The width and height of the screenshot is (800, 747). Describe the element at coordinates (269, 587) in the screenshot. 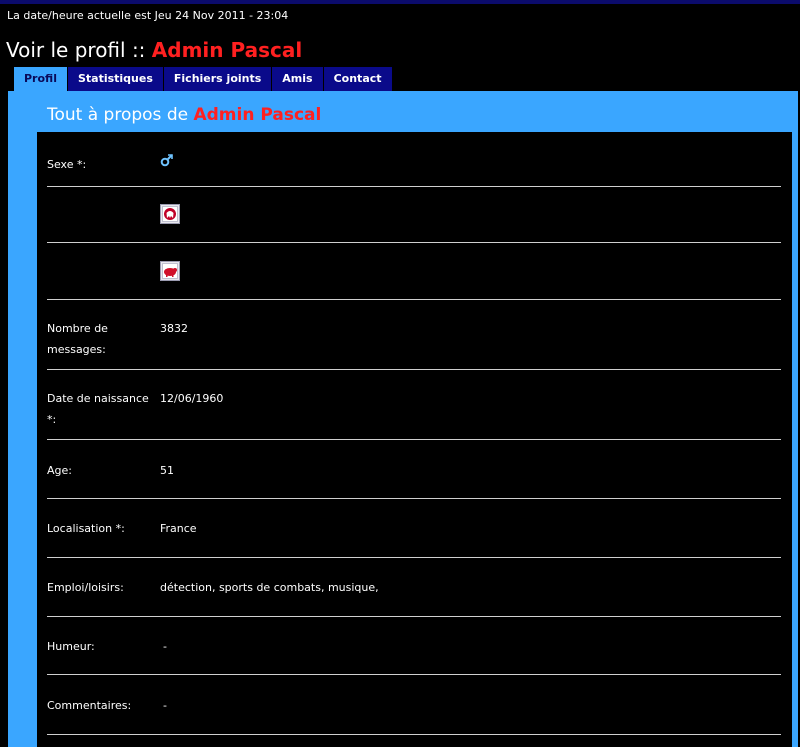

I see `field-value-emploi: détection, sports de combats, musique,` at that location.